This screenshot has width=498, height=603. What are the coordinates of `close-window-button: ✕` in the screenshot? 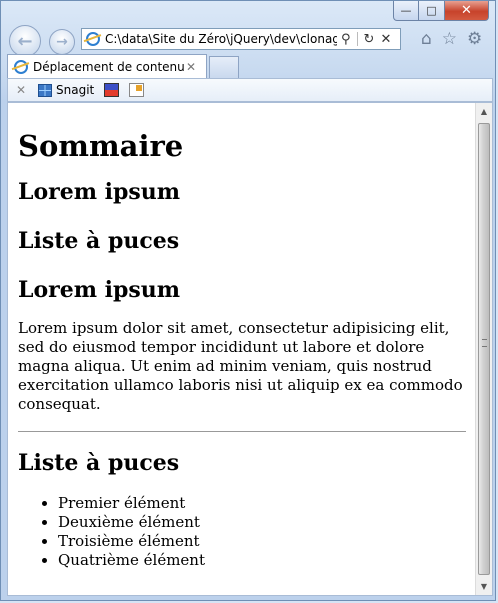 It's located at (467, 11).